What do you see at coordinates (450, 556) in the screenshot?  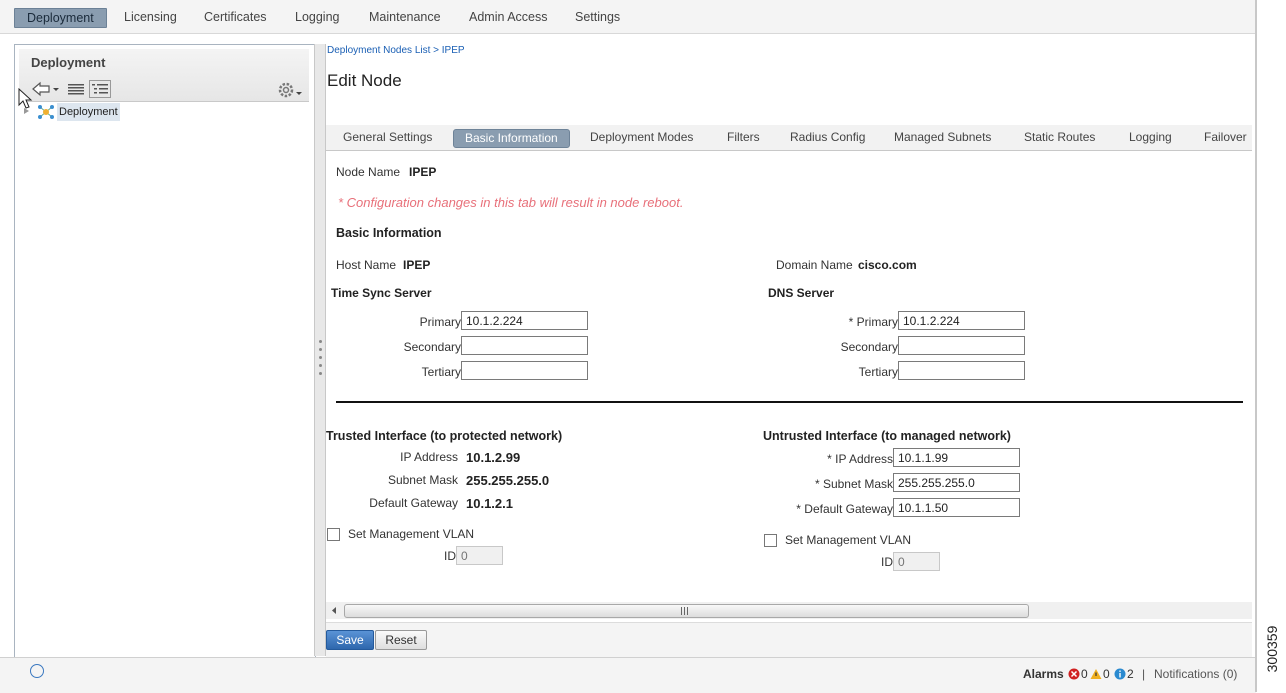 I see `trusted-vlan-id-label: ID` at bounding box center [450, 556].